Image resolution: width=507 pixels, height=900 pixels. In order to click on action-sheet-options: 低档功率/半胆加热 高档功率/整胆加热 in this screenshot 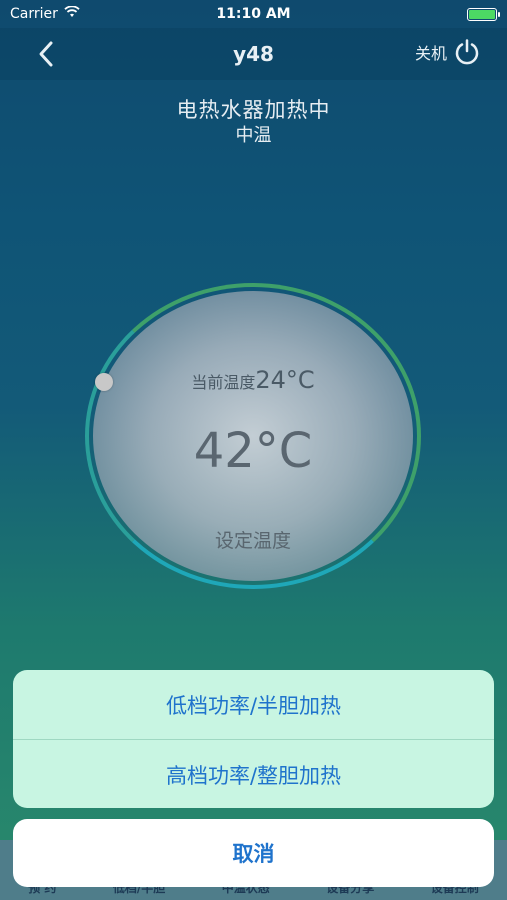, I will do `click(253, 739)`.